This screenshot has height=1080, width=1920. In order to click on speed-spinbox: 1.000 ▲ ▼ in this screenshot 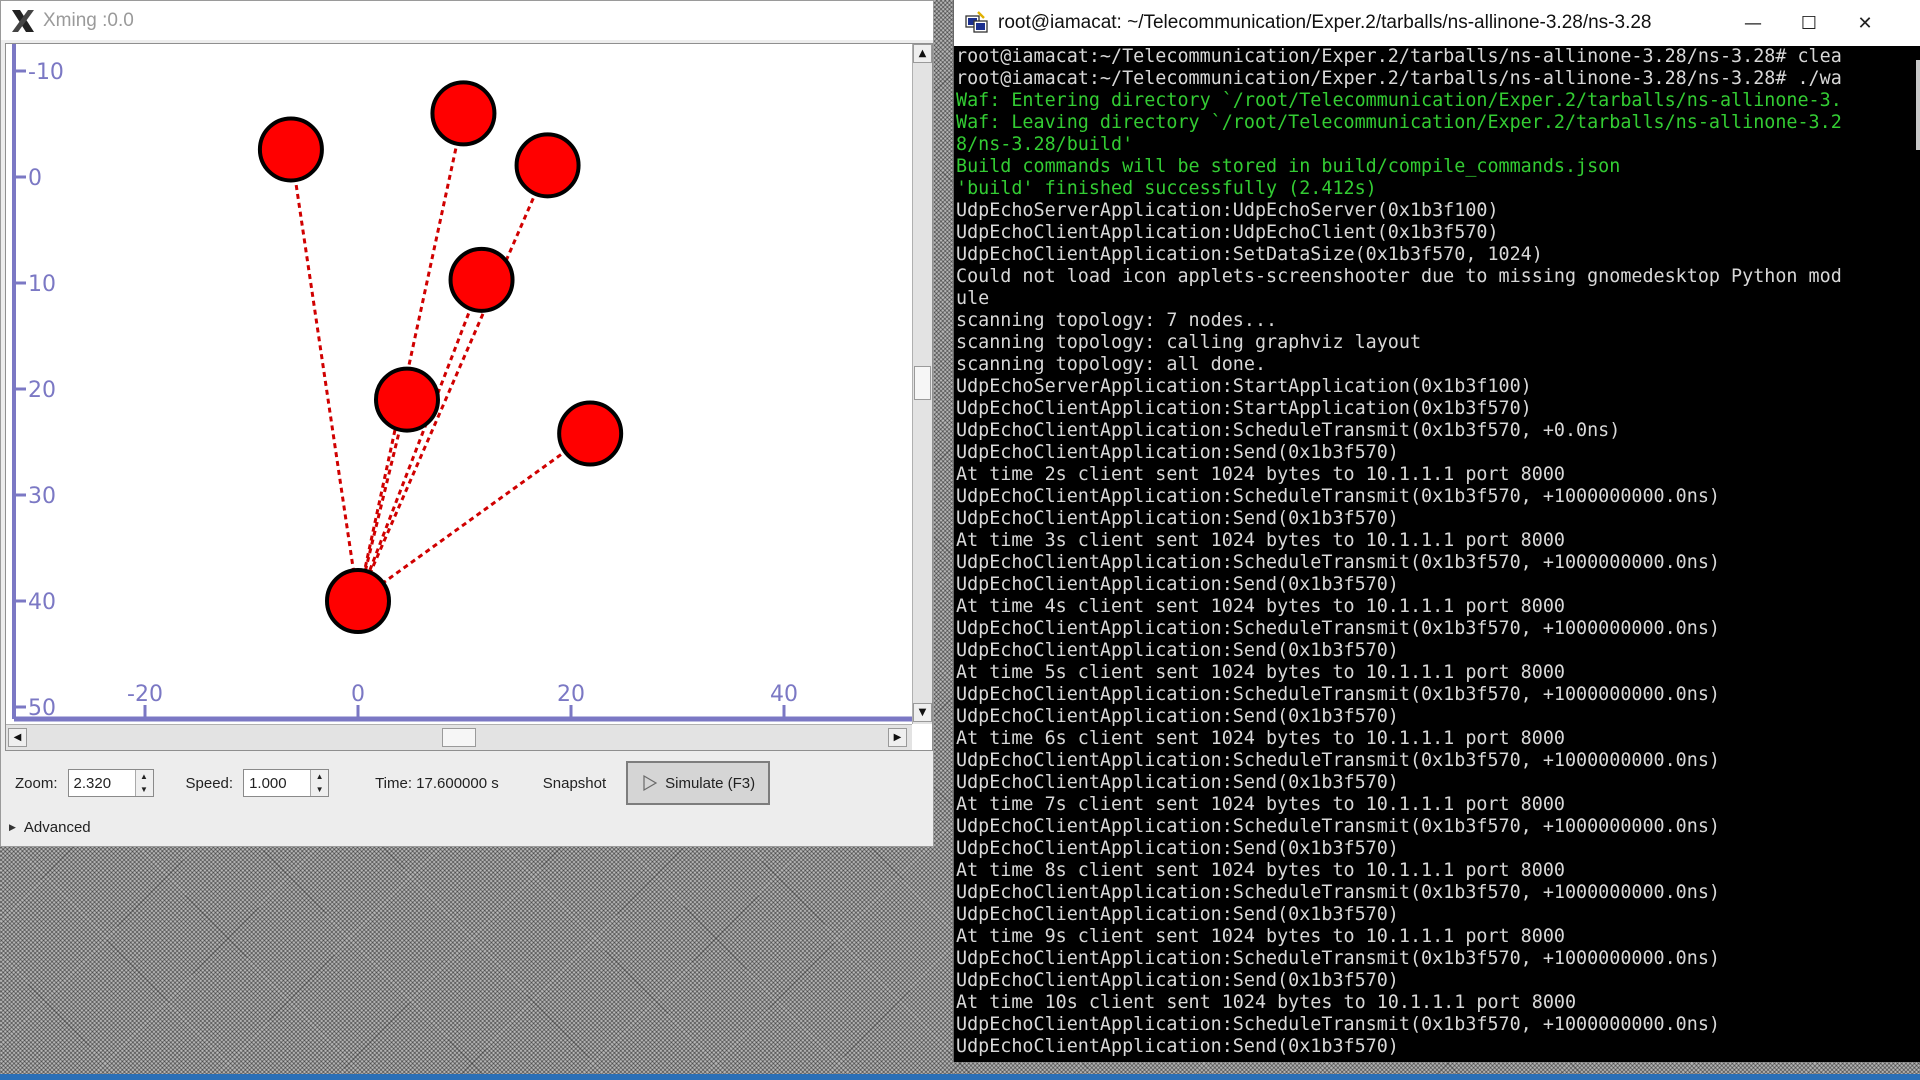, I will do `click(286, 783)`.